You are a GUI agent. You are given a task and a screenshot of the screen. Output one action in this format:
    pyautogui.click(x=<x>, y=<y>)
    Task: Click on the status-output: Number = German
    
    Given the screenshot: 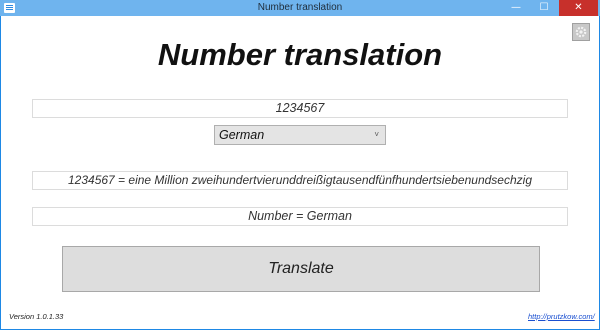 What is the action you would take?
    pyautogui.click(x=300, y=216)
    